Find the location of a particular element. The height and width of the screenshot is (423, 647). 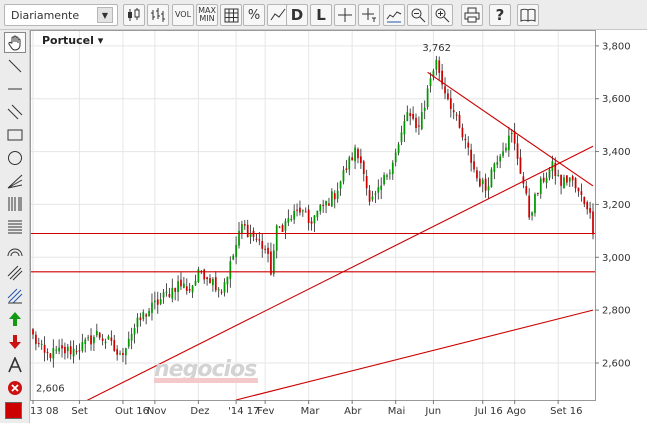

channel-tool is located at coordinates (15, 272).